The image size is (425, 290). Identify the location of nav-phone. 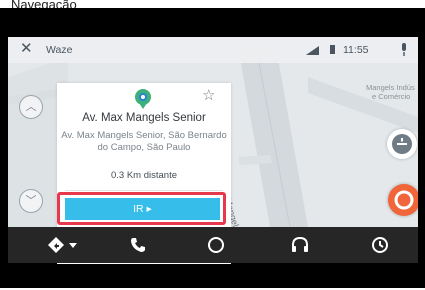
(138, 245).